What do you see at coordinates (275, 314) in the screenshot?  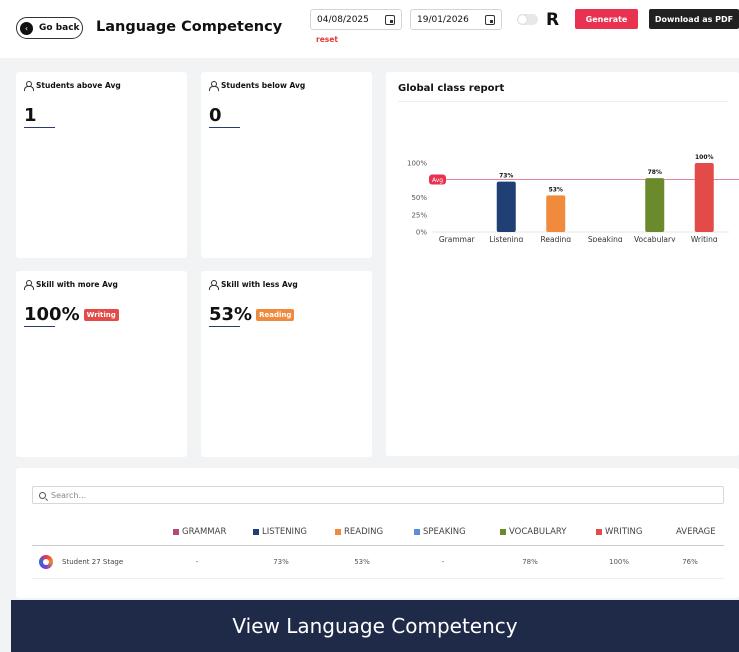 I see `skill-badge-reading: Reading` at bounding box center [275, 314].